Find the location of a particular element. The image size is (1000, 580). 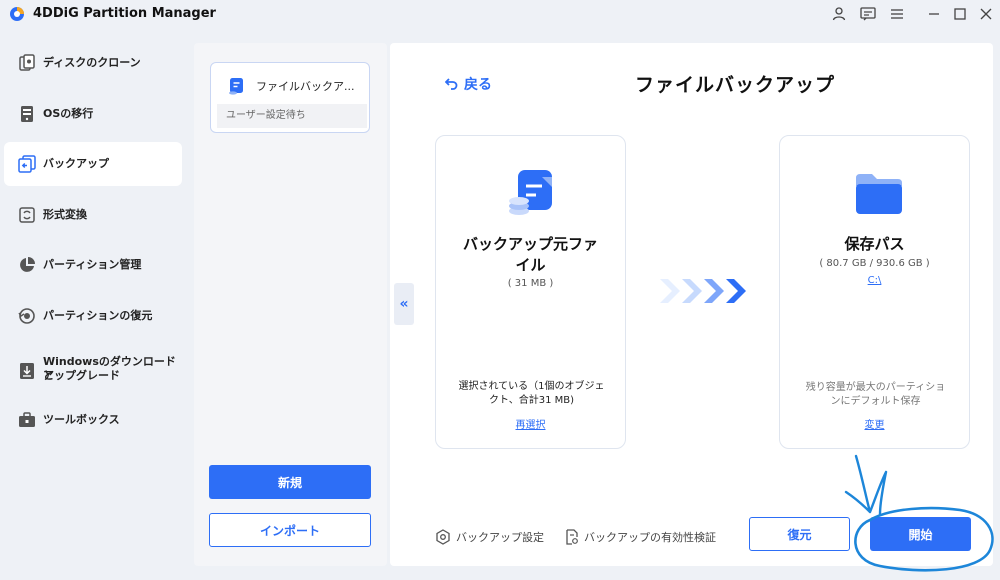

destination-size: ( 80.7 GB / 930.6 GB ) is located at coordinates (874, 263).